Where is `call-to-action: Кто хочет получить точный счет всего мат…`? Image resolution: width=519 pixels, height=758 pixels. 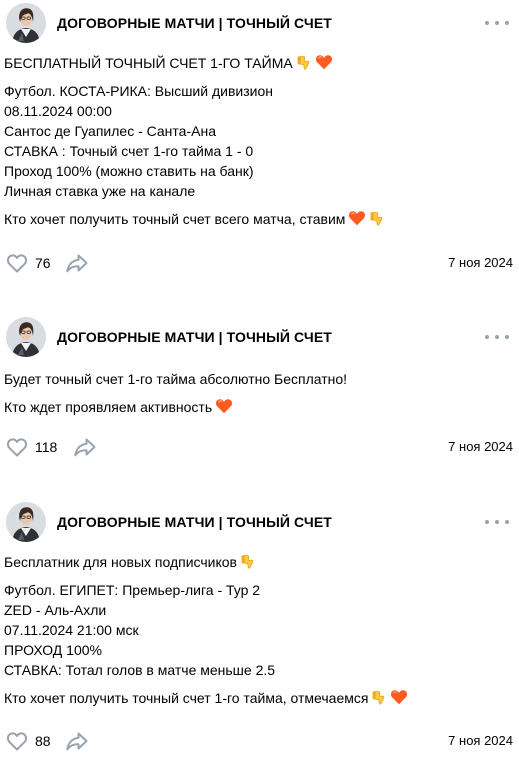 call-to-action: Кто хочет получить точный счет всего мат… is located at coordinates (194, 219).